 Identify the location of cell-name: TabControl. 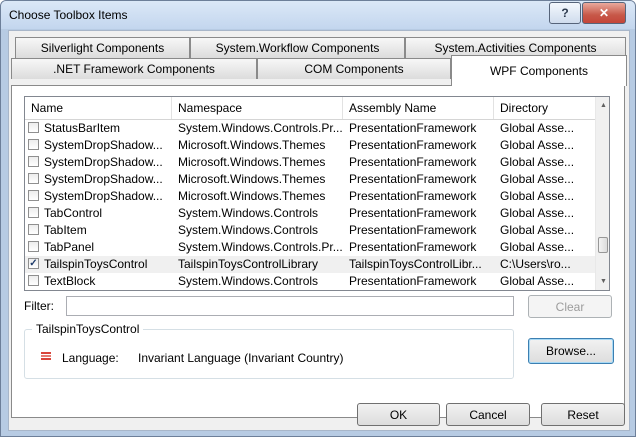
(73, 213).